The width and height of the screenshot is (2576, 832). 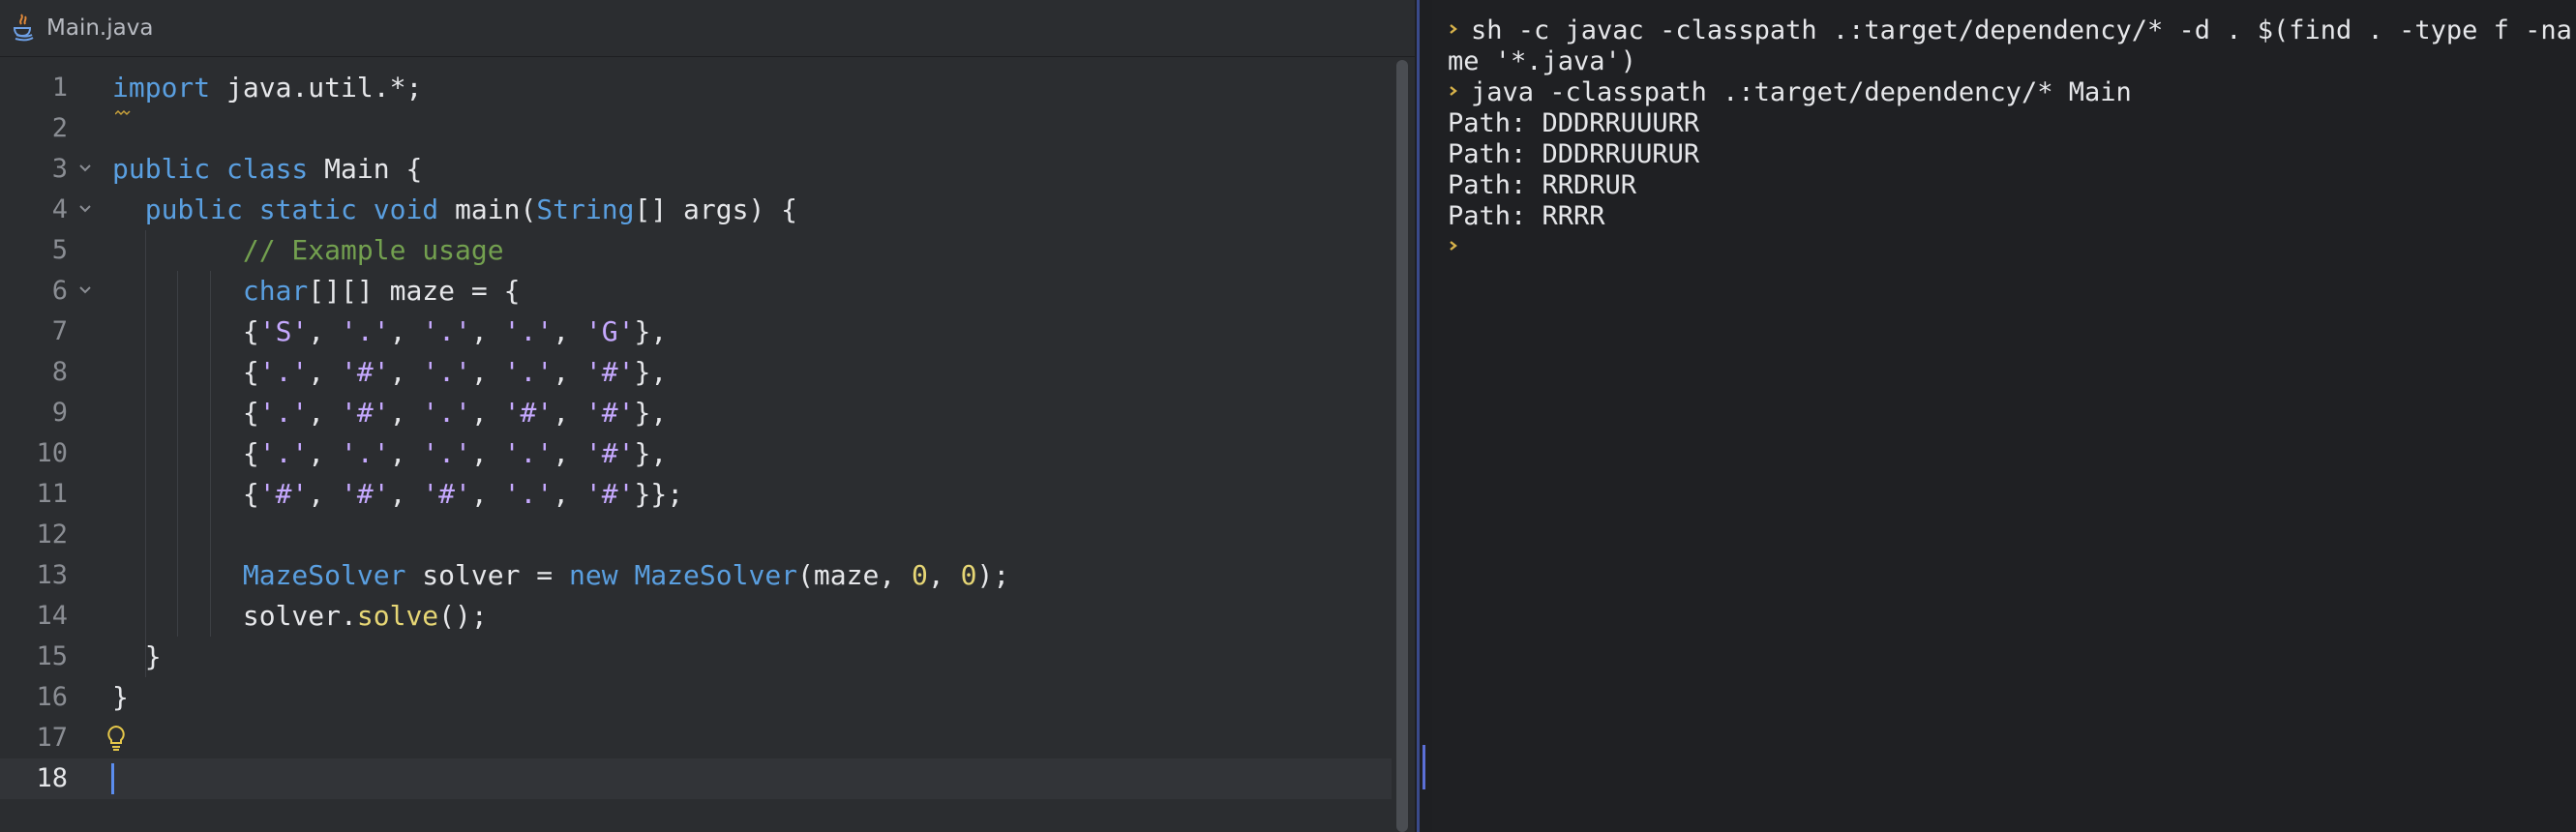 I want to click on splitter-handle, so click(x=1424, y=767).